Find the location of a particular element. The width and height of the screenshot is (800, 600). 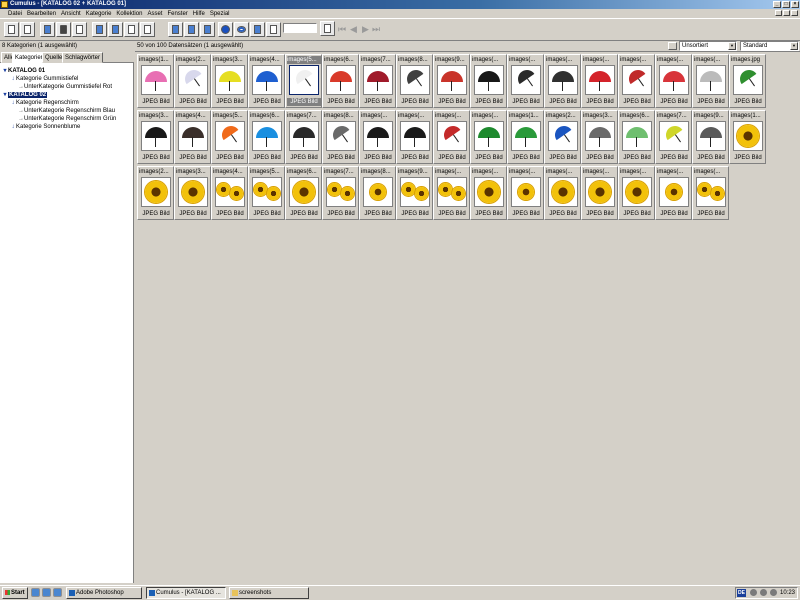

tree-node: ↓ Kategorie Sonnenblume is located at coordinates (45, 127).